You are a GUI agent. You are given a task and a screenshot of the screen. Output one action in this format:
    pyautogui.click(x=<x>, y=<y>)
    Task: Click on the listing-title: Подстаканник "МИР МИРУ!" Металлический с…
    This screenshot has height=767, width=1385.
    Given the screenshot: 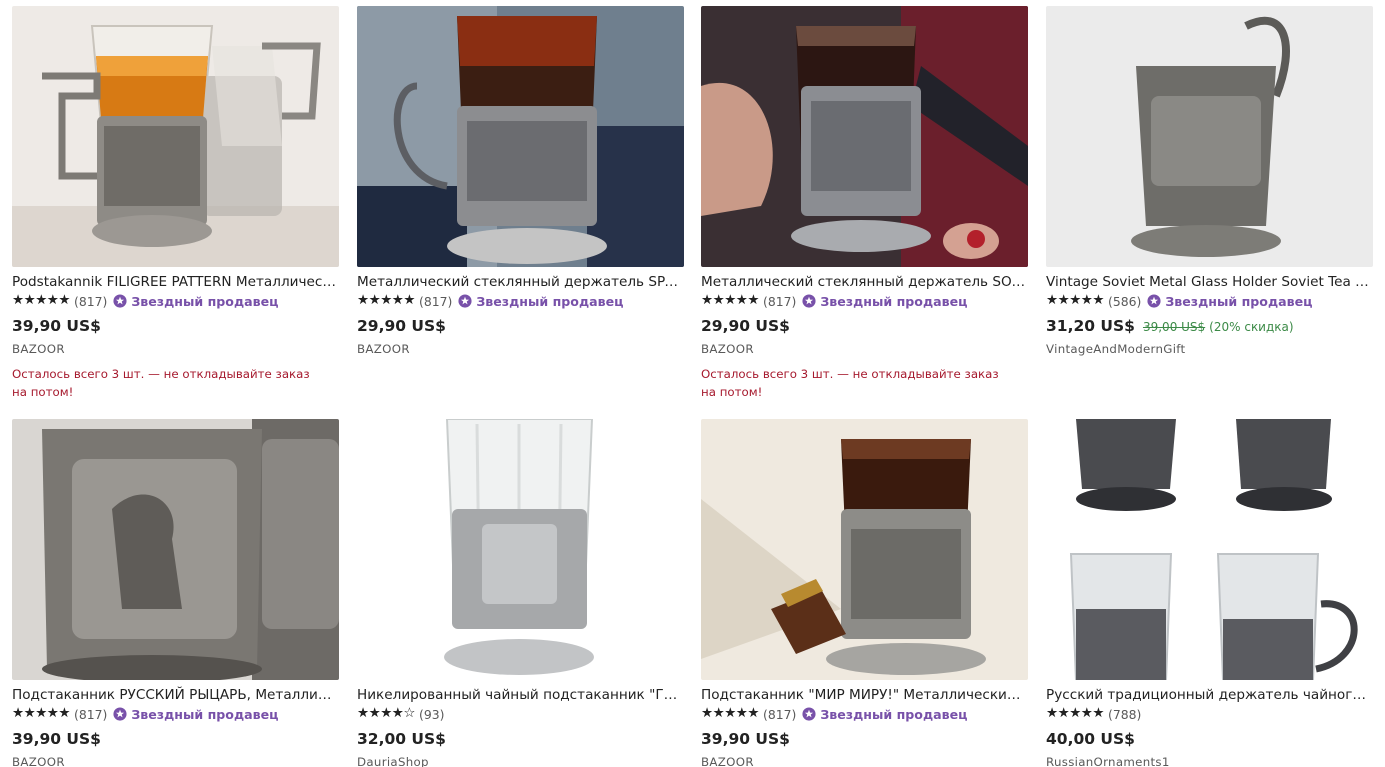 What is the action you would take?
    pyautogui.click(x=864, y=695)
    